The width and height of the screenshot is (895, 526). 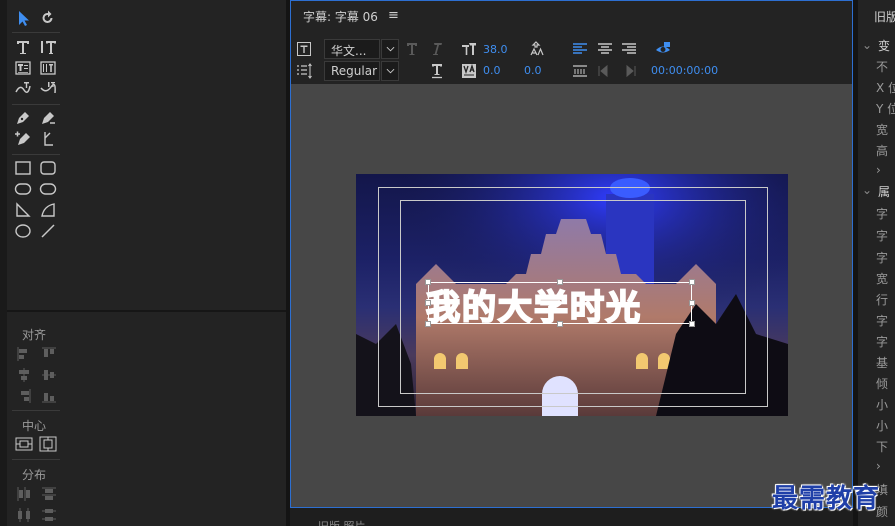 What do you see at coordinates (536, 49) in the screenshot?
I see `leading-icon` at bounding box center [536, 49].